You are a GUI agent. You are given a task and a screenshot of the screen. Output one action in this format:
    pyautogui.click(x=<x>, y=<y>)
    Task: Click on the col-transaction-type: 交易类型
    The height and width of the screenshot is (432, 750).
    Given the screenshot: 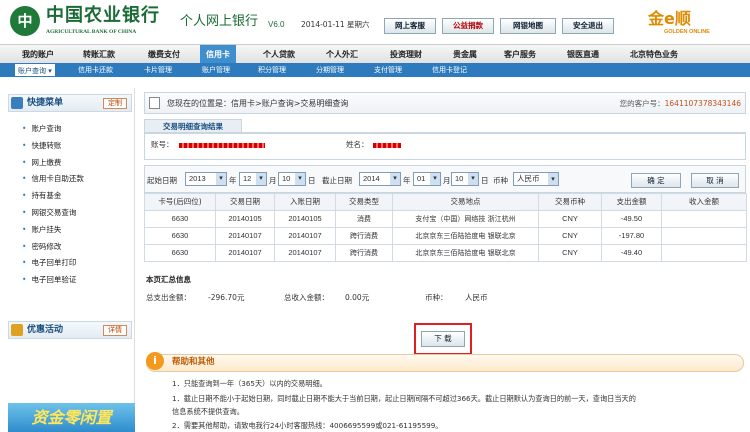 What is the action you would take?
    pyautogui.click(x=364, y=202)
    